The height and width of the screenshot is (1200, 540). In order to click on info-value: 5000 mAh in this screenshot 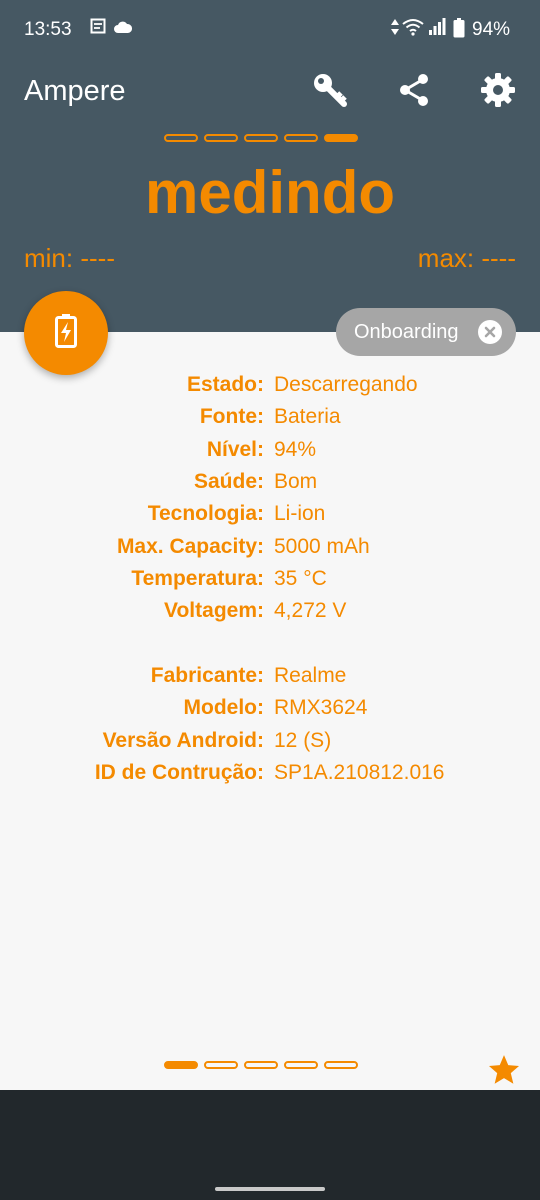, I will do `click(322, 546)`.